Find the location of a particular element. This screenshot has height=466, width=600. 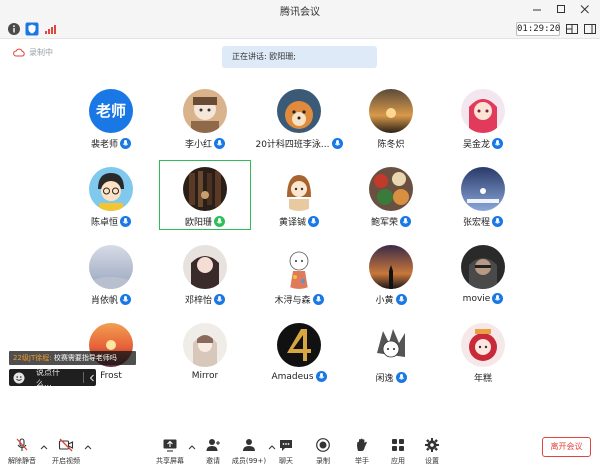

title-bar: 腾讯会议 is located at coordinates (300, 9).